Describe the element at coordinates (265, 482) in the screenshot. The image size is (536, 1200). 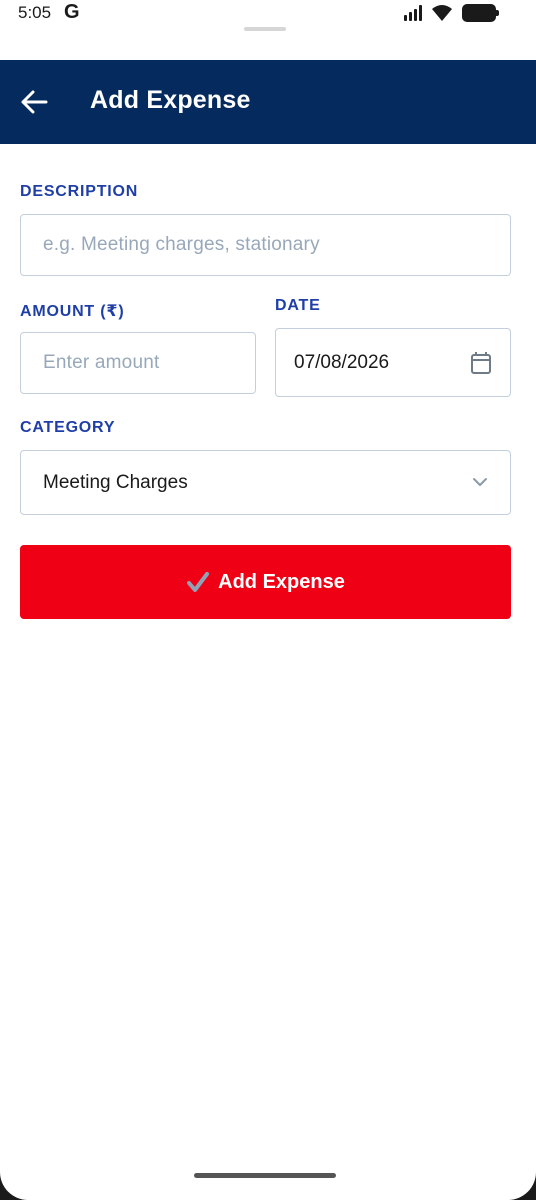
I see `category-select: Meeting Charges` at that location.